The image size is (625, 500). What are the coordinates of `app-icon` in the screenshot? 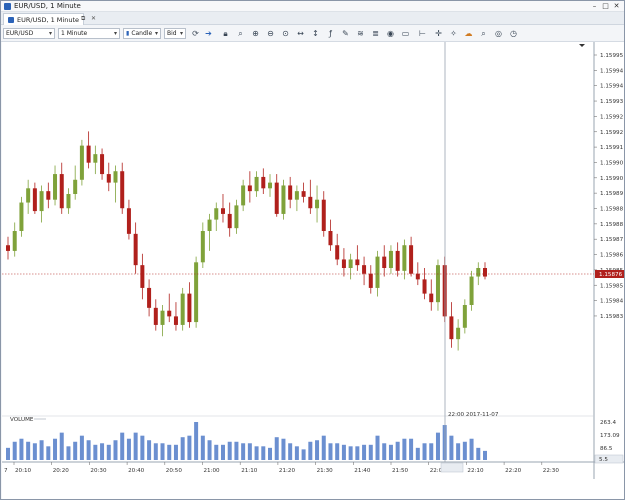 It's located at (7, 6).